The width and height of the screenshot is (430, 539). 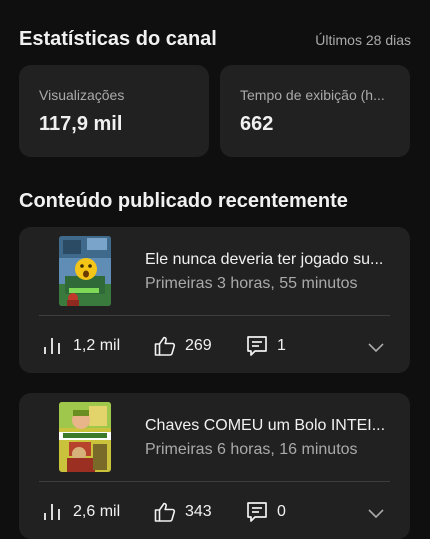 What do you see at coordinates (97, 345) in the screenshot?
I see `views-count: 1,2 mil` at bounding box center [97, 345].